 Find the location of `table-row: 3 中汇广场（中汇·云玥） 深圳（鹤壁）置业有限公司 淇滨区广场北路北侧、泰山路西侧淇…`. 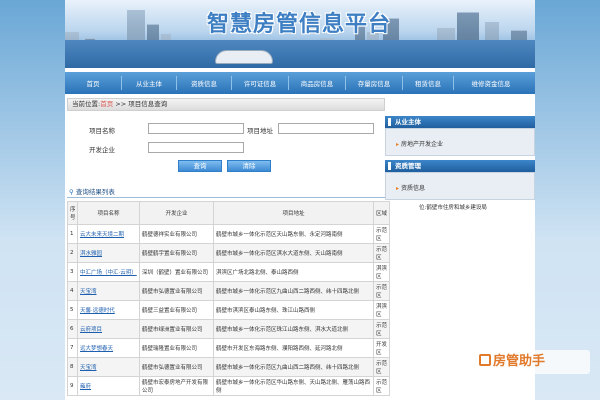

table-row: 3 中汇广场（中汇·云玥） 深圳（鹤壁）置业有限公司 淇滨区广场北路北侧、泰山路西侧淇… is located at coordinates (228, 272).